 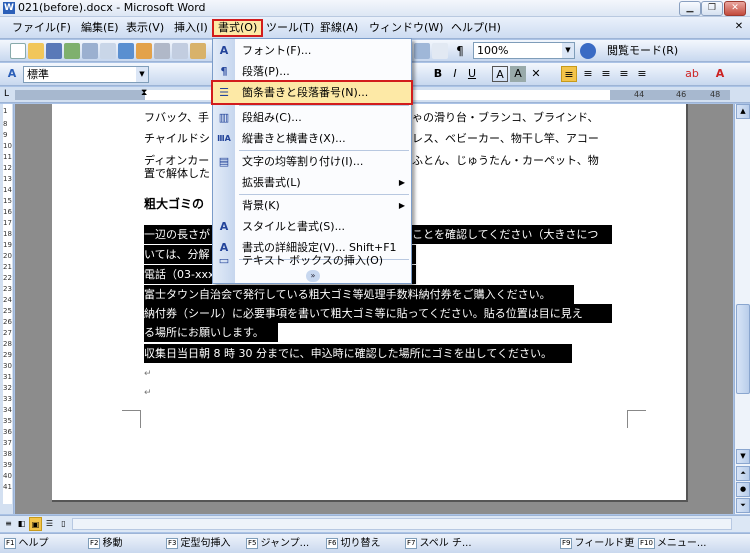 I want to click on expand-menu-icon: », so click(x=313, y=276).